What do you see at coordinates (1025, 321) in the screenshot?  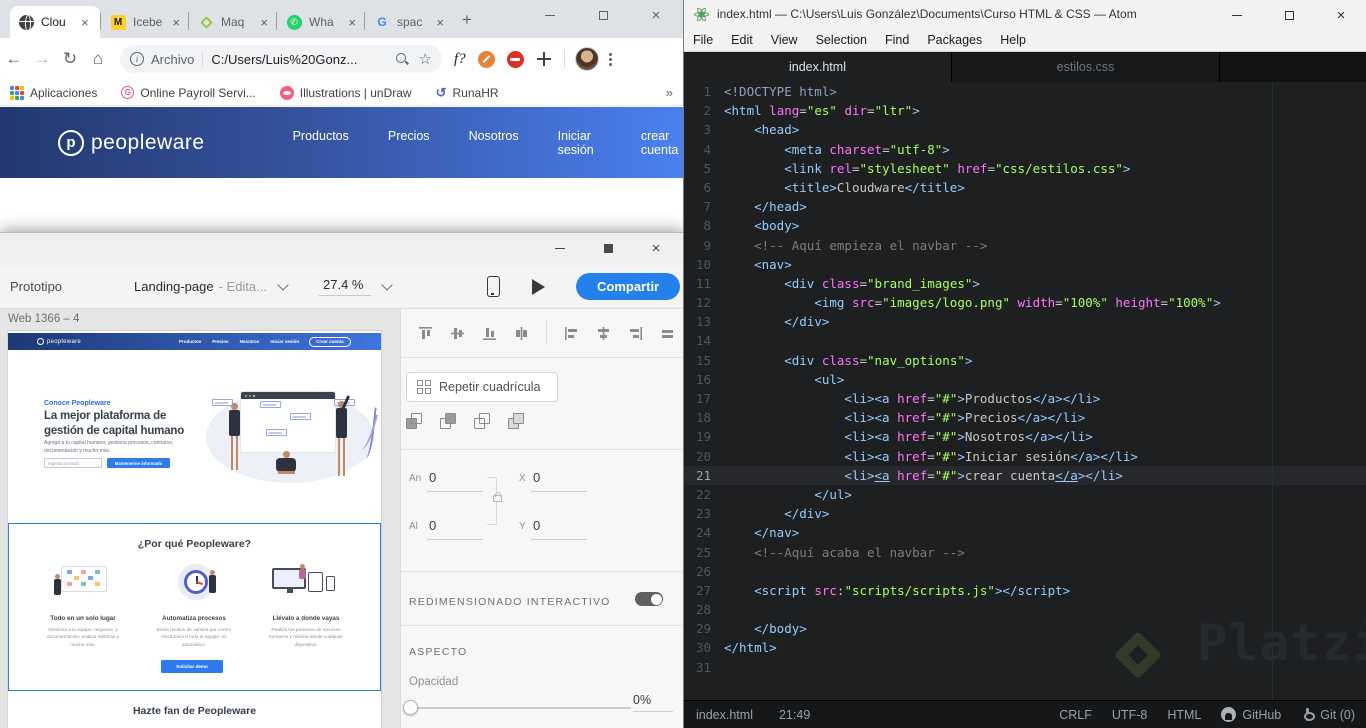 I see `code-line-13: 13 </div>` at bounding box center [1025, 321].